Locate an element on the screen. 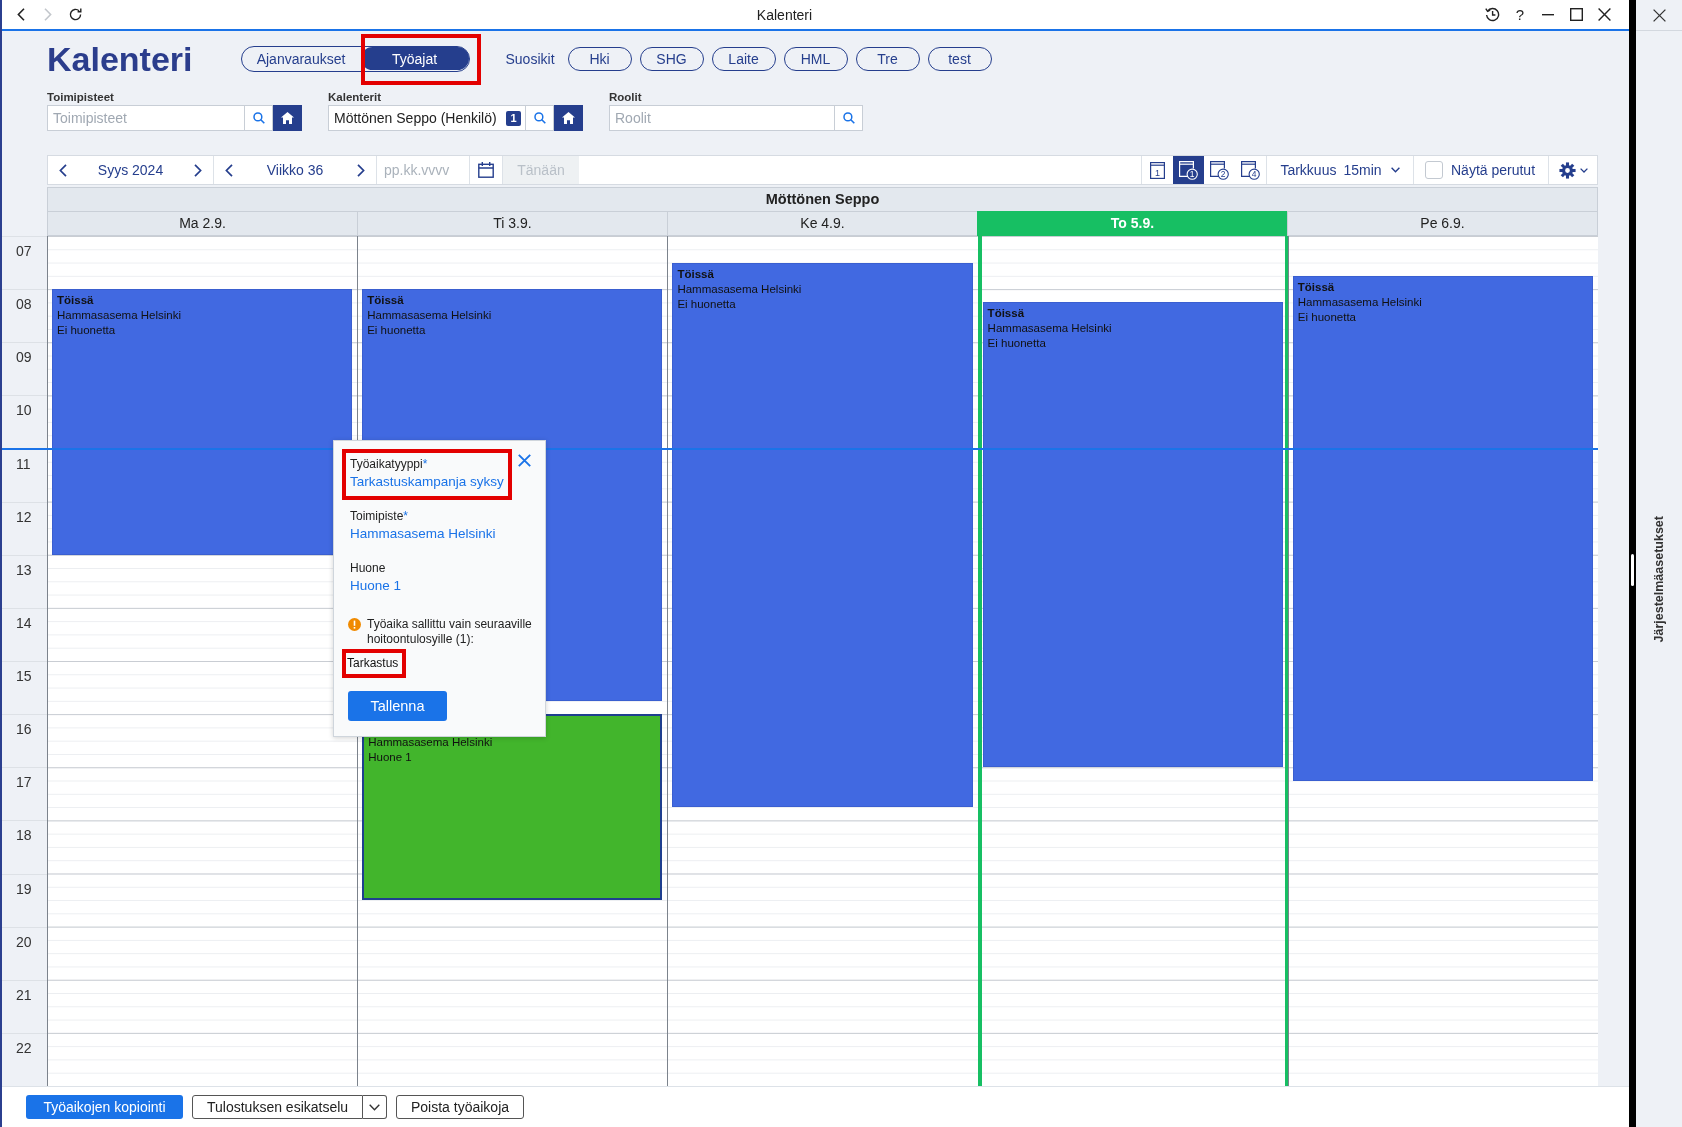  hour-label: 18 is located at coordinates (24, 835).